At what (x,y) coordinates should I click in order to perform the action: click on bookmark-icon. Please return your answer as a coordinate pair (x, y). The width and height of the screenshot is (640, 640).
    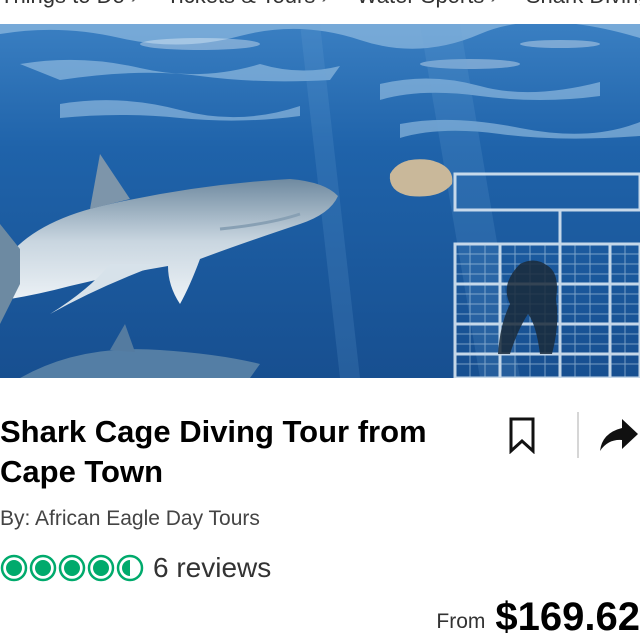
    Looking at the image, I should click on (522, 435).